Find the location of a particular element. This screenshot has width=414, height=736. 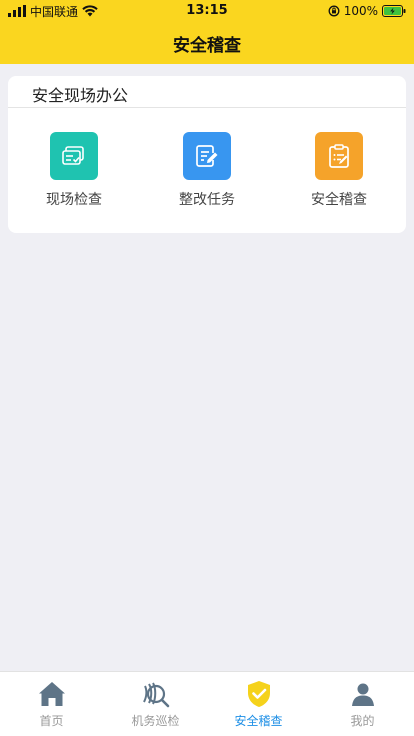

section-title: 安全现场办公 is located at coordinates (80, 95).